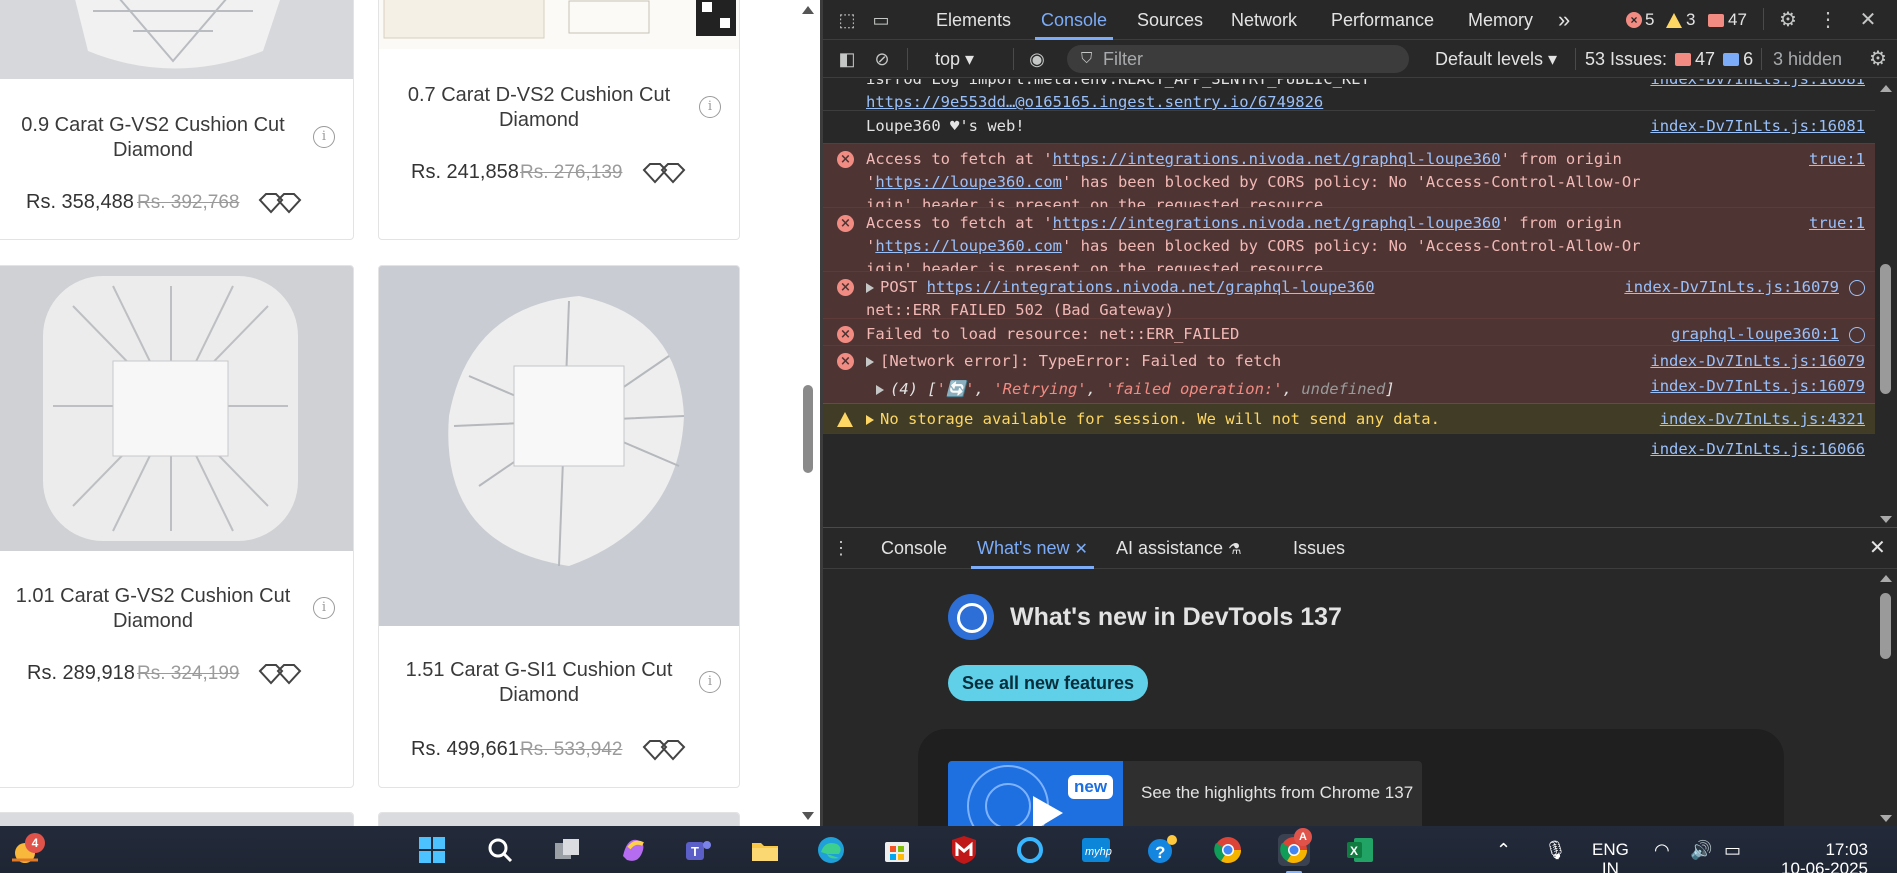 This screenshot has height=873, width=1897. I want to click on drawer-scrollbar, so click(1886, 697).